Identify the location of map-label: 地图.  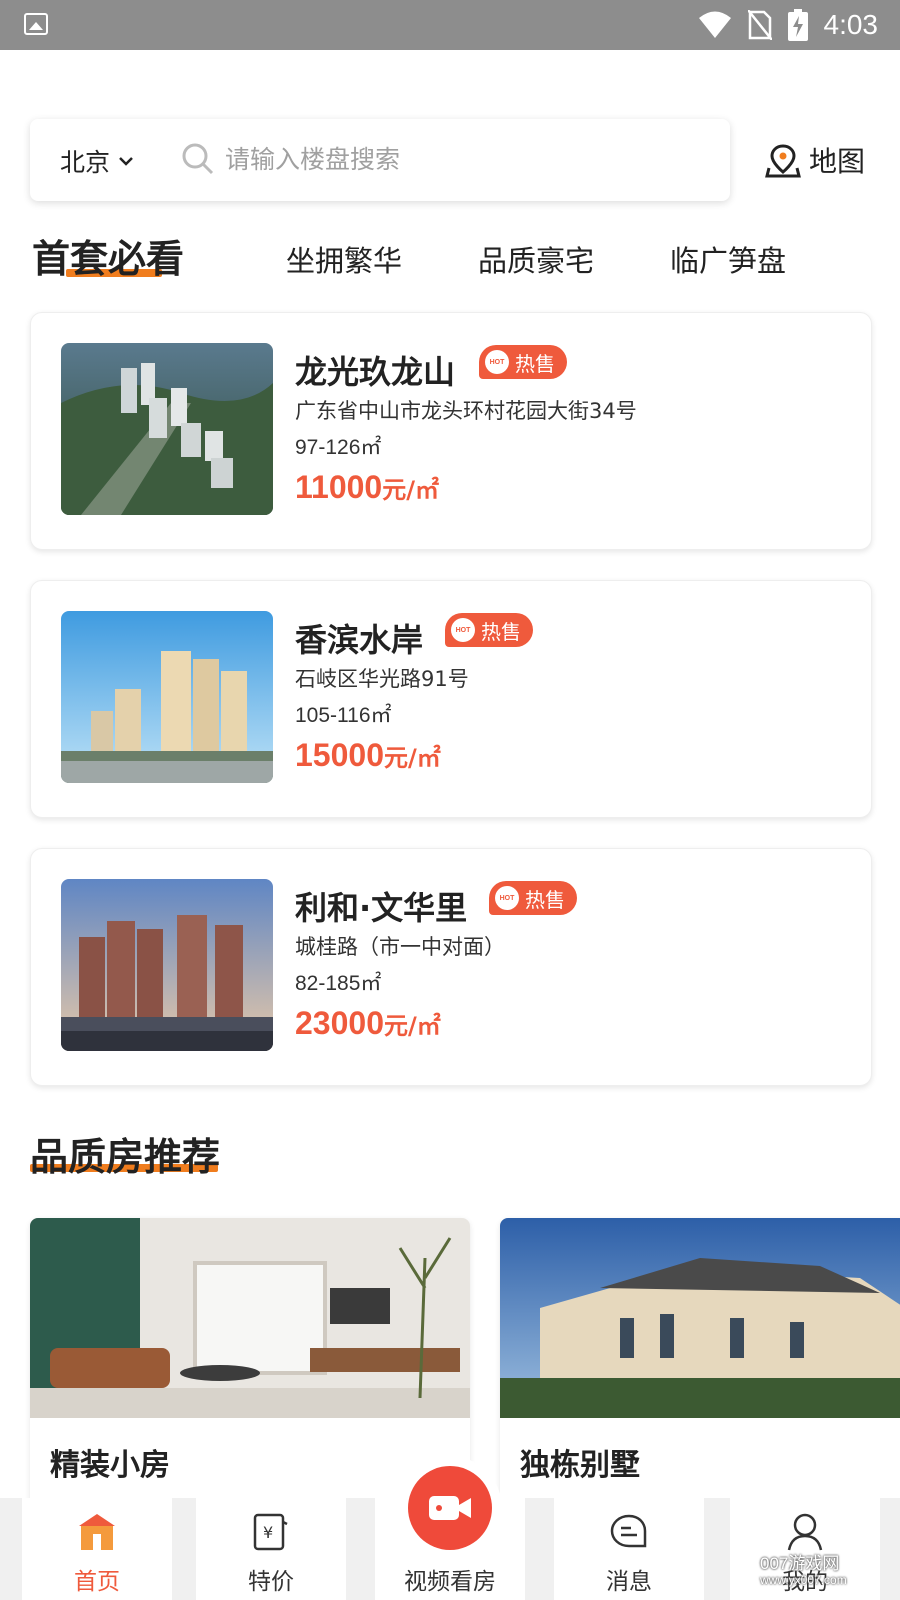
(837, 161).